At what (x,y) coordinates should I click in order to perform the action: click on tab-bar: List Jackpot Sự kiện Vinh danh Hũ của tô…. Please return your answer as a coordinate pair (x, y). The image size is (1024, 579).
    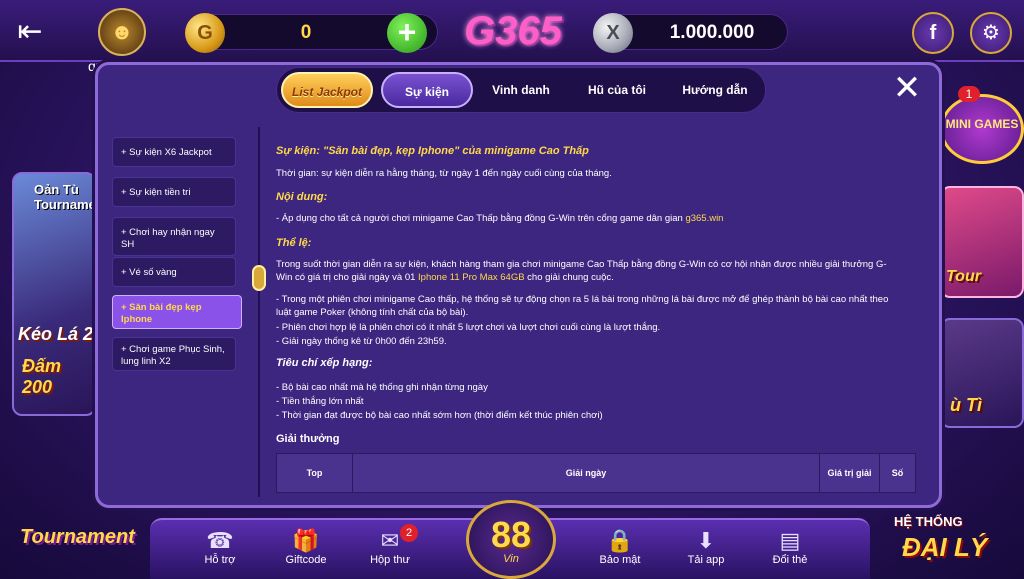
    Looking at the image, I should click on (521, 90).